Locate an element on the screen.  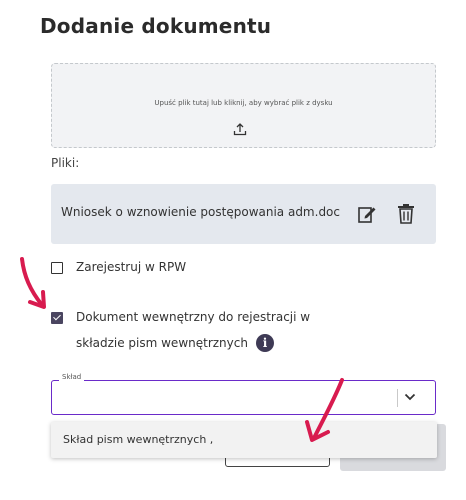
register-rpw-label: Zarejestruj w RPW is located at coordinates (131, 267).